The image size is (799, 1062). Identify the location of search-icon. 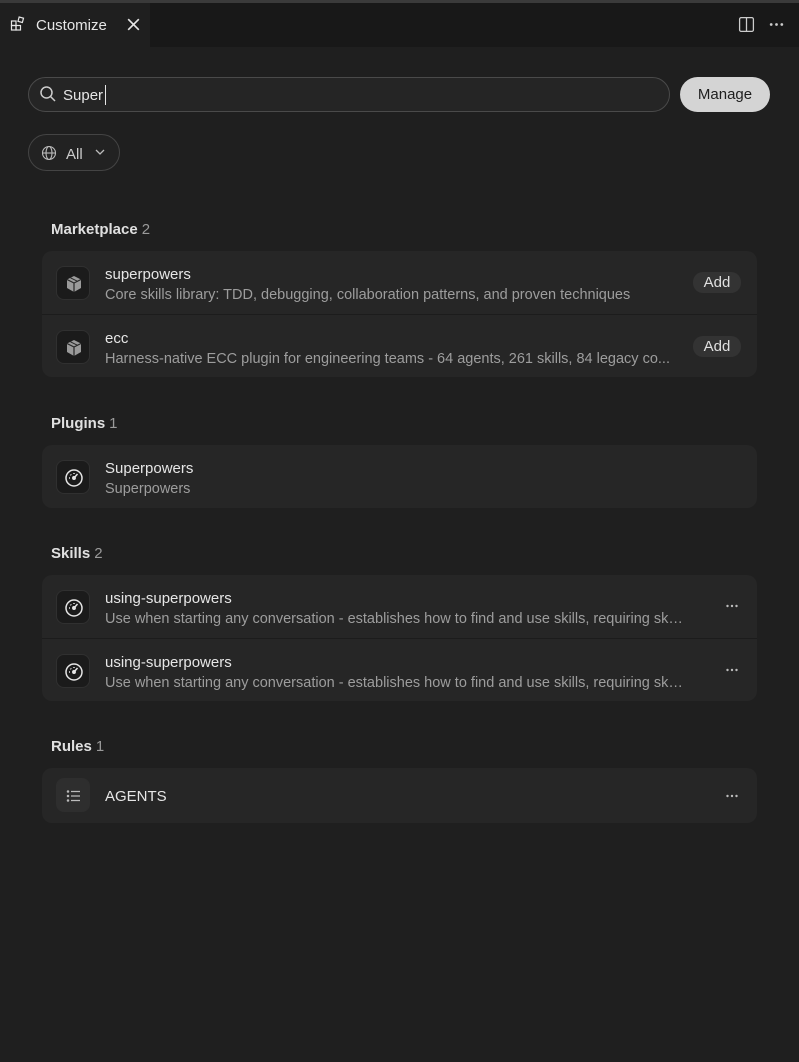
(48, 94).